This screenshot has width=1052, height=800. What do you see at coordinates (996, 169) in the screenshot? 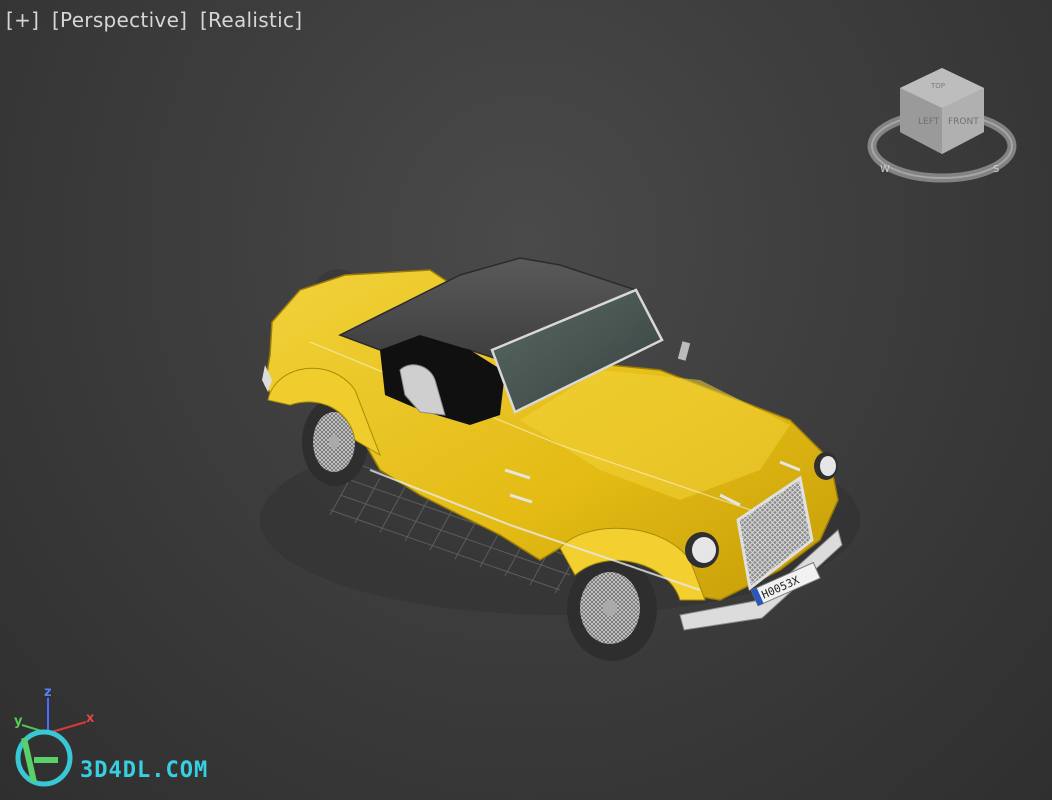
I see `compass-s: S` at bounding box center [996, 169].